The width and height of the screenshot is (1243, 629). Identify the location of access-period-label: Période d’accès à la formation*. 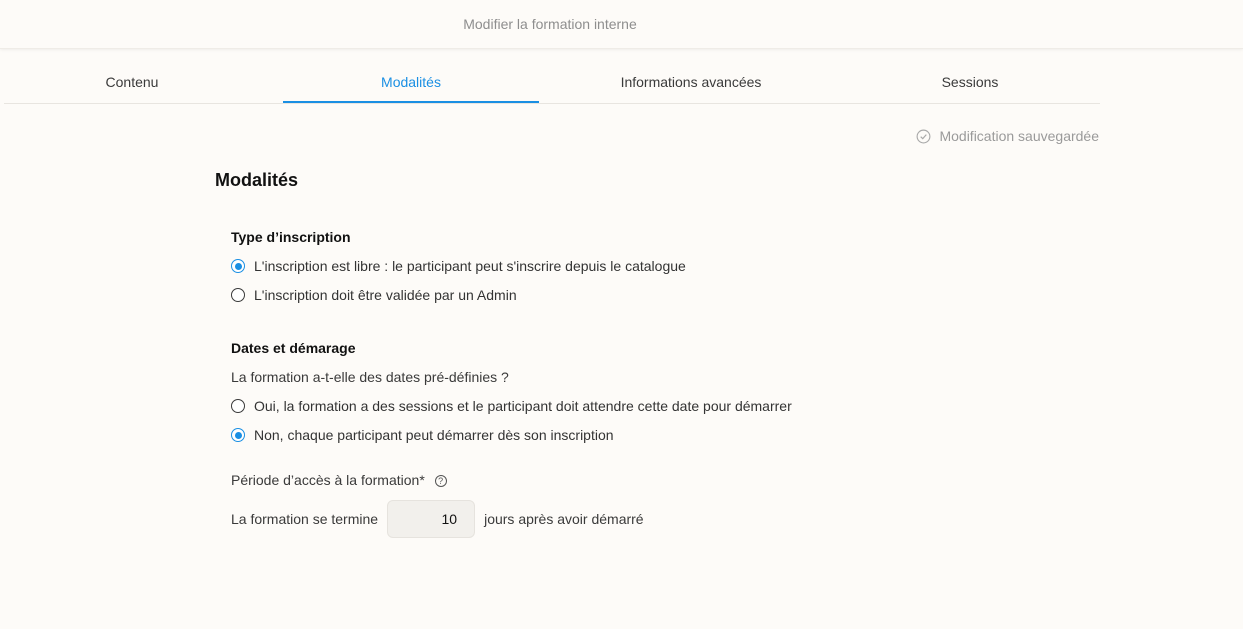
(328, 480).